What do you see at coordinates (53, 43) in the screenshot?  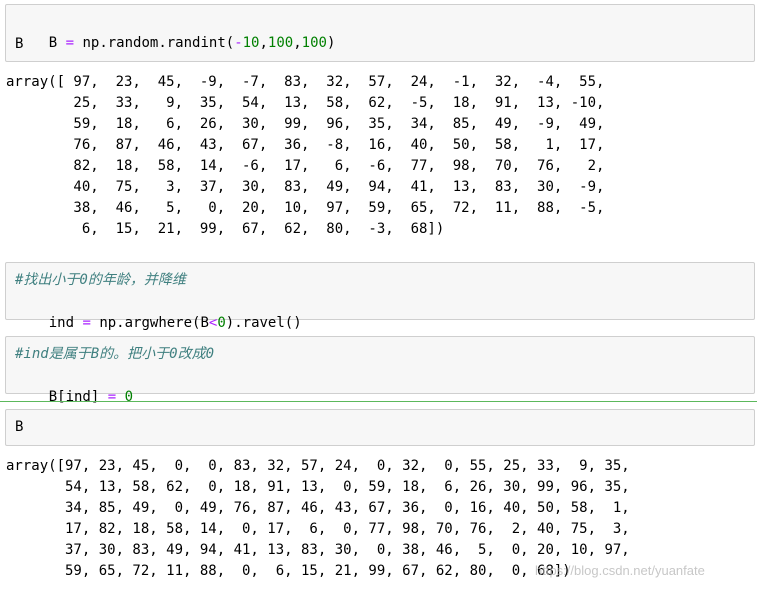 I see `code-token: B` at bounding box center [53, 43].